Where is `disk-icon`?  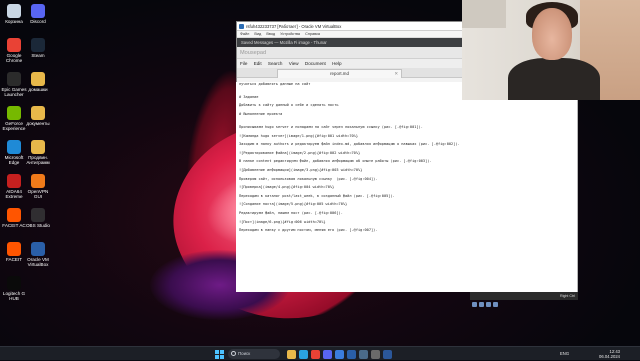
disk-icon is located at coordinates (474, 304).